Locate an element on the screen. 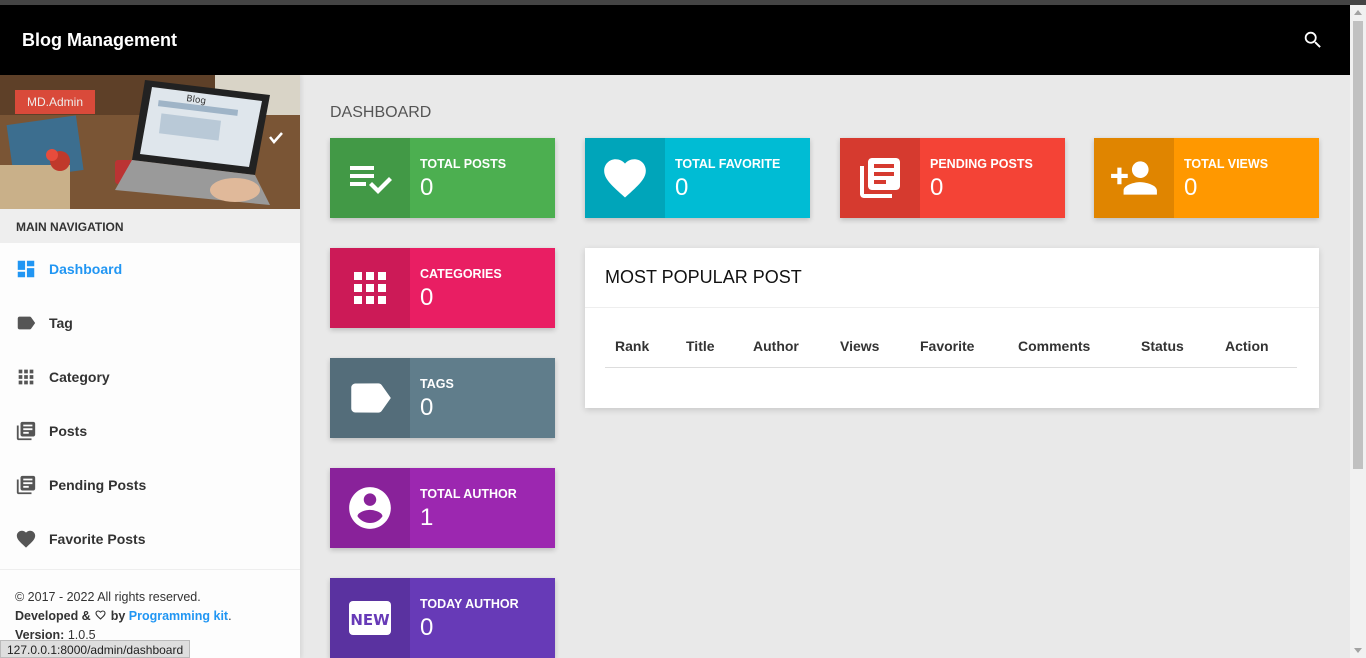 The height and width of the screenshot is (658, 1366). info-box-total-favorite: TOTAL FAVORITE 0 is located at coordinates (697, 178).